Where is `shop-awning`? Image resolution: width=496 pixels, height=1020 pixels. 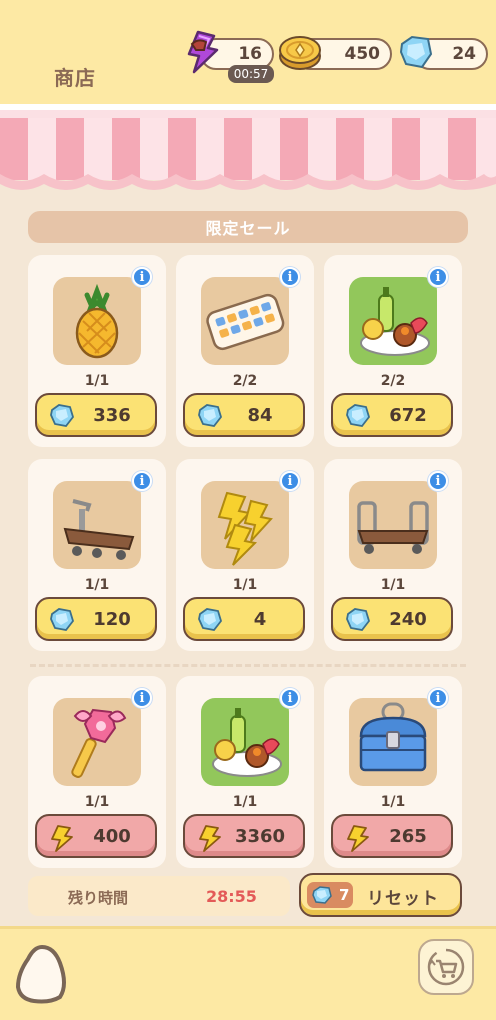 shop-awning is located at coordinates (248, 147).